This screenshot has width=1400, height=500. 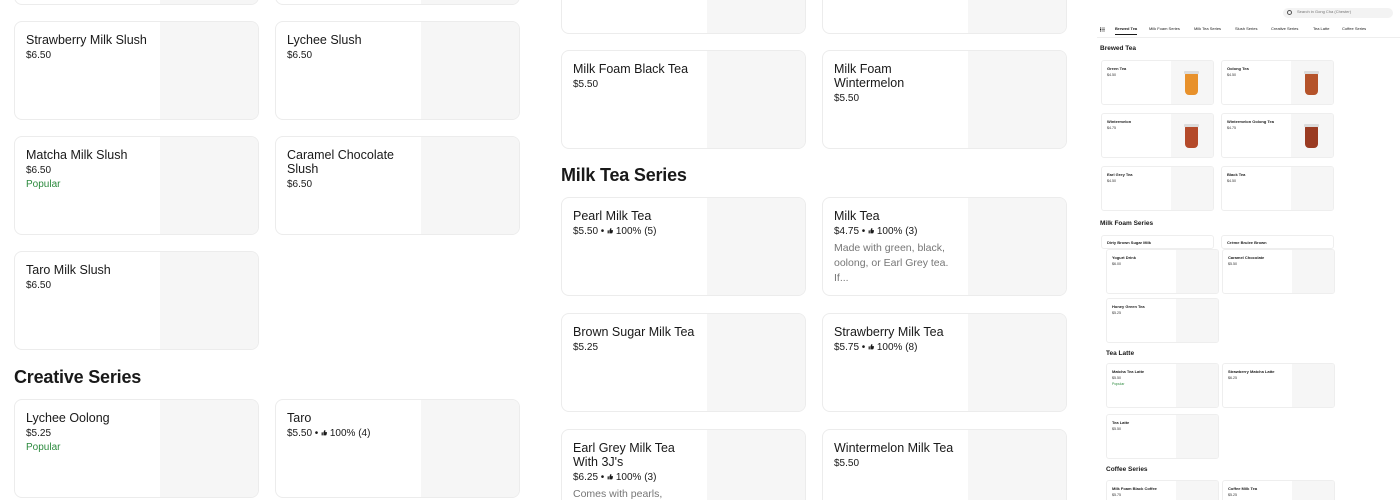 What do you see at coordinates (897, 347) in the screenshot?
I see `item-rating: 100% (8)` at bounding box center [897, 347].